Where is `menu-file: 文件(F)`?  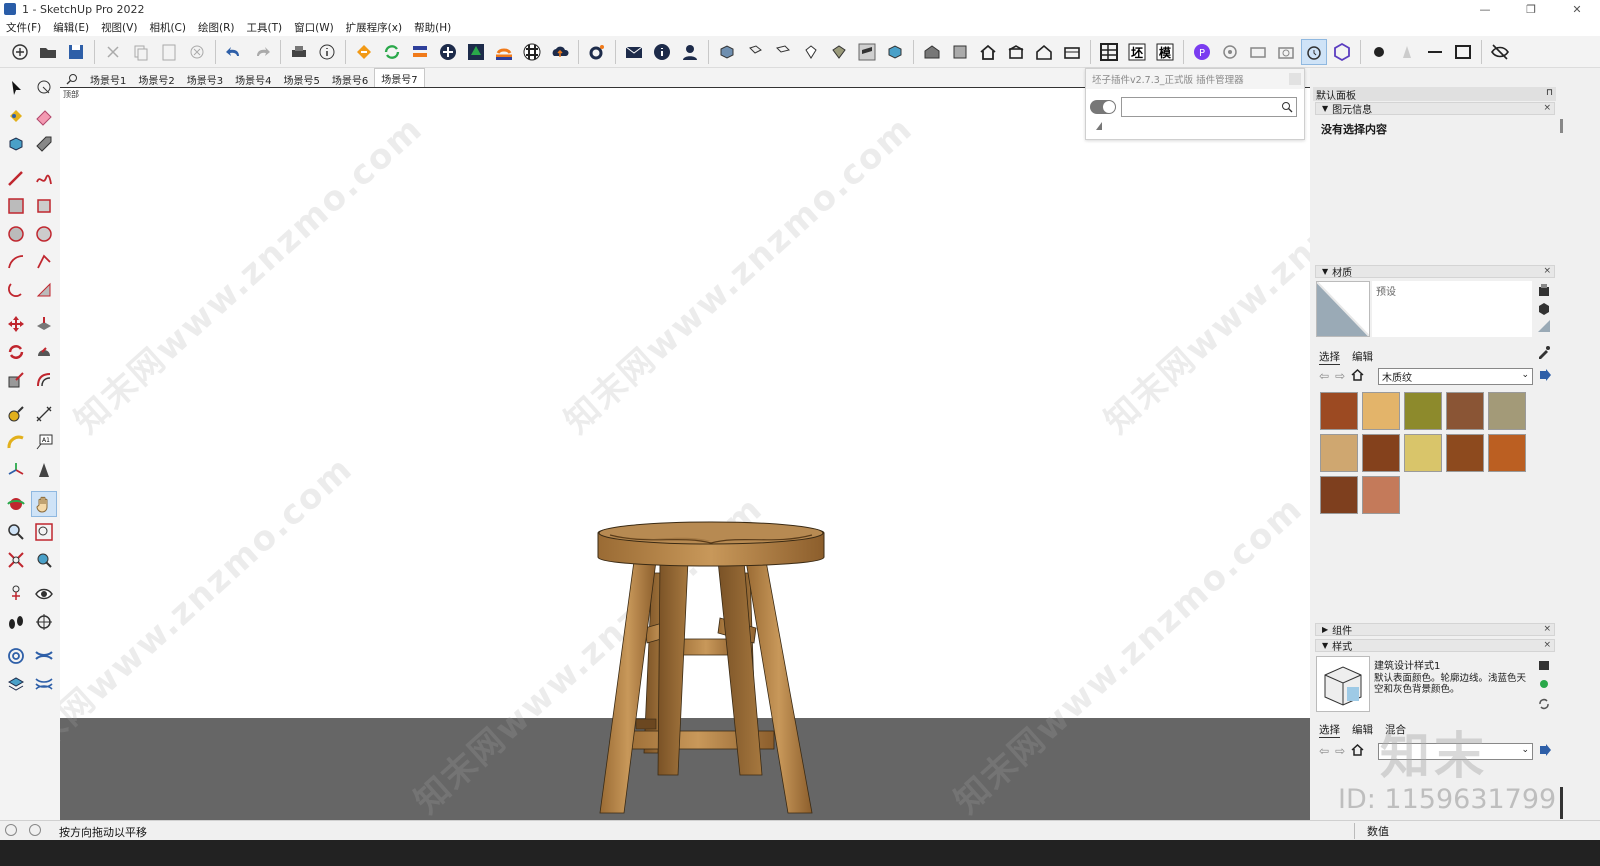
menu-file: 文件(F) is located at coordinates (23, 27).